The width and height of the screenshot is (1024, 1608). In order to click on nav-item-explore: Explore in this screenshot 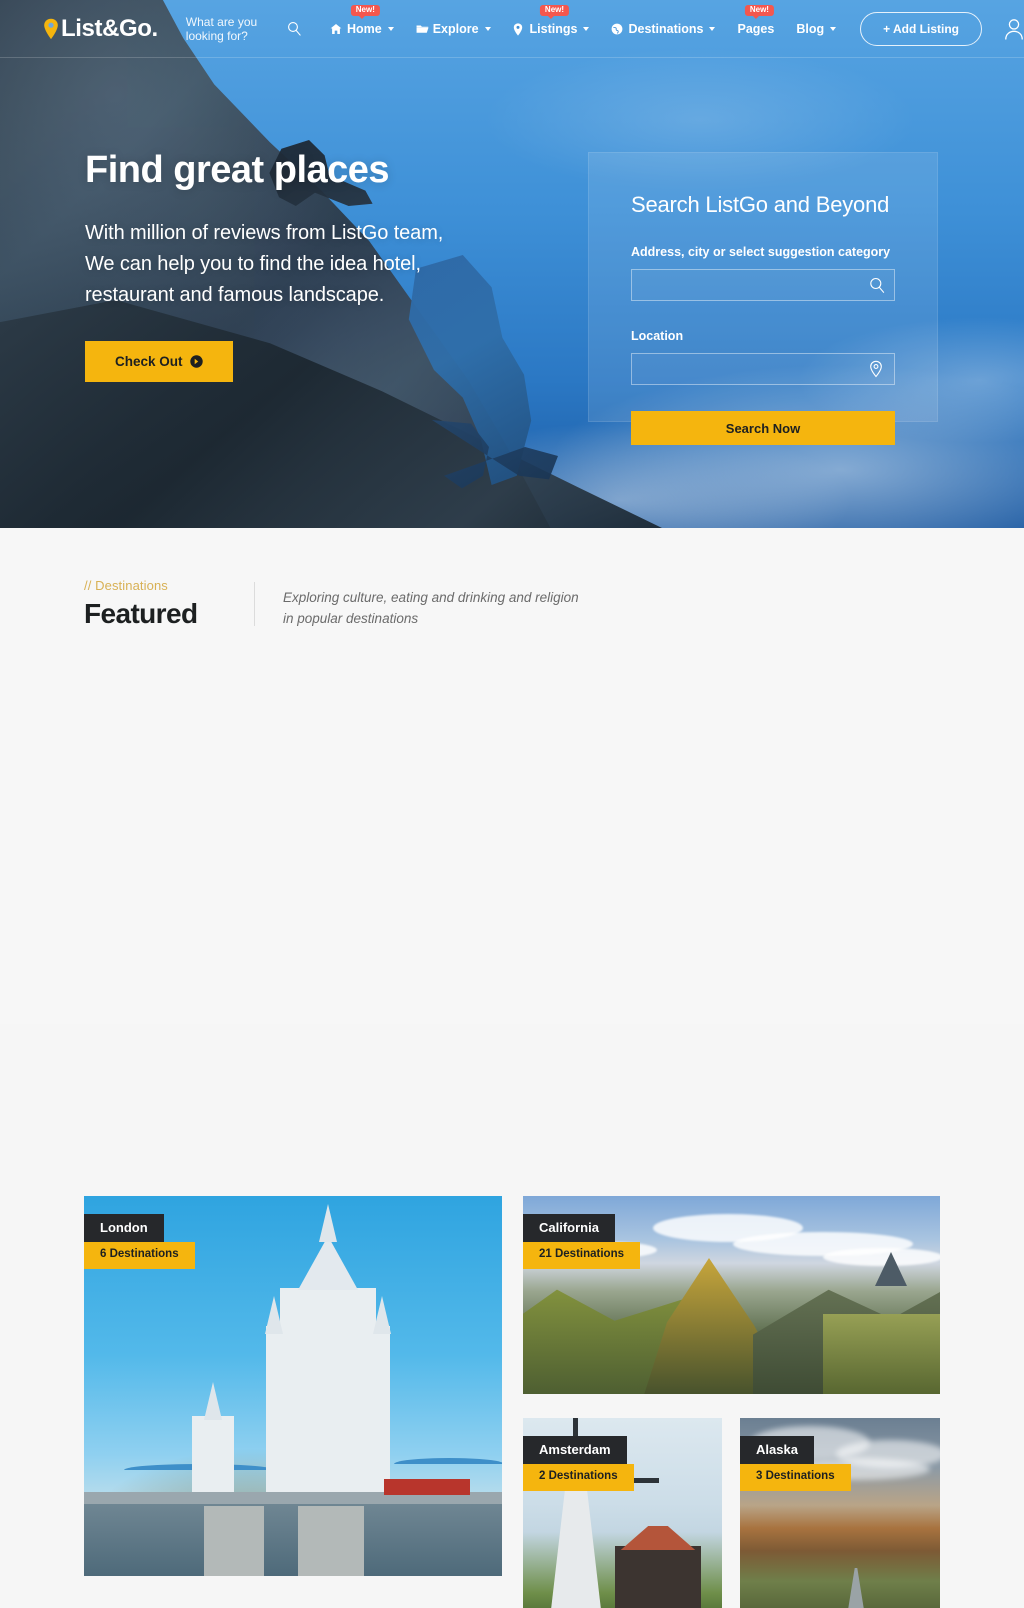, I will do `click(453, 29)`.